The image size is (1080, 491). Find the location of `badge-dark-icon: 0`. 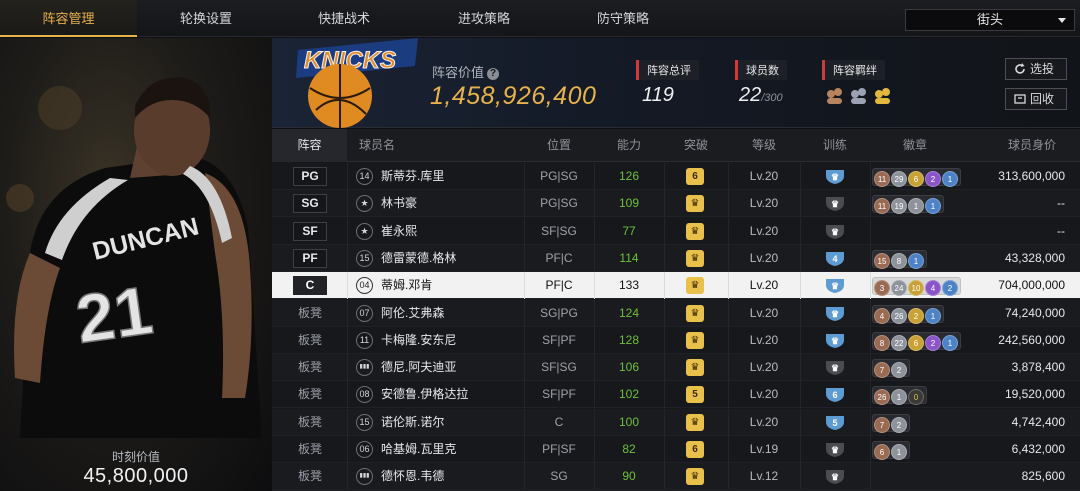

badge-dark-icon: 0 is located at coordinates (916, 397).